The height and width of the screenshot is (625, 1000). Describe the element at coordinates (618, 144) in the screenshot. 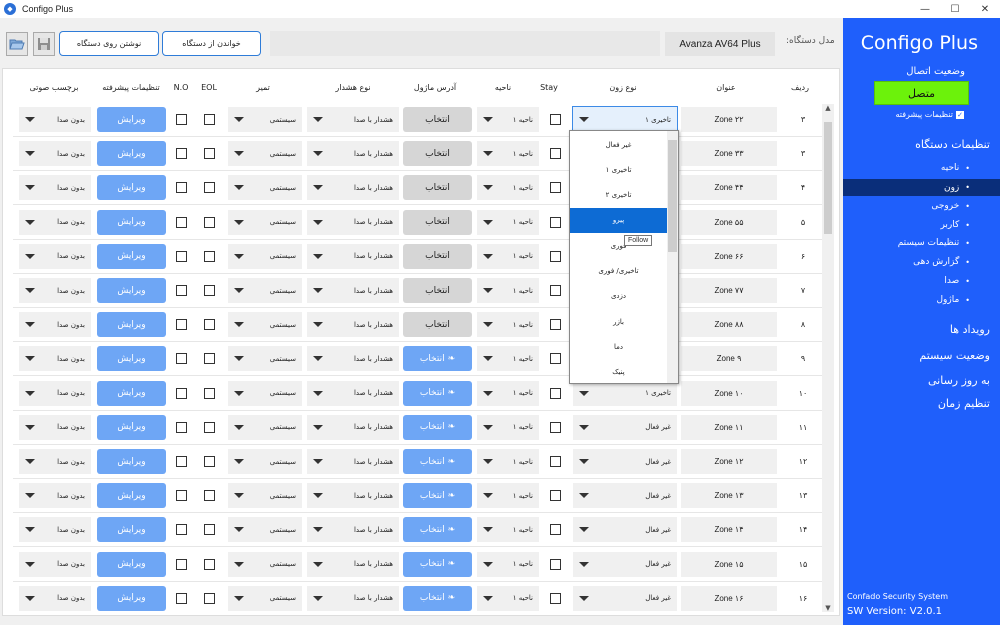

I see `dropdown-option: غیر فعال` at that location.